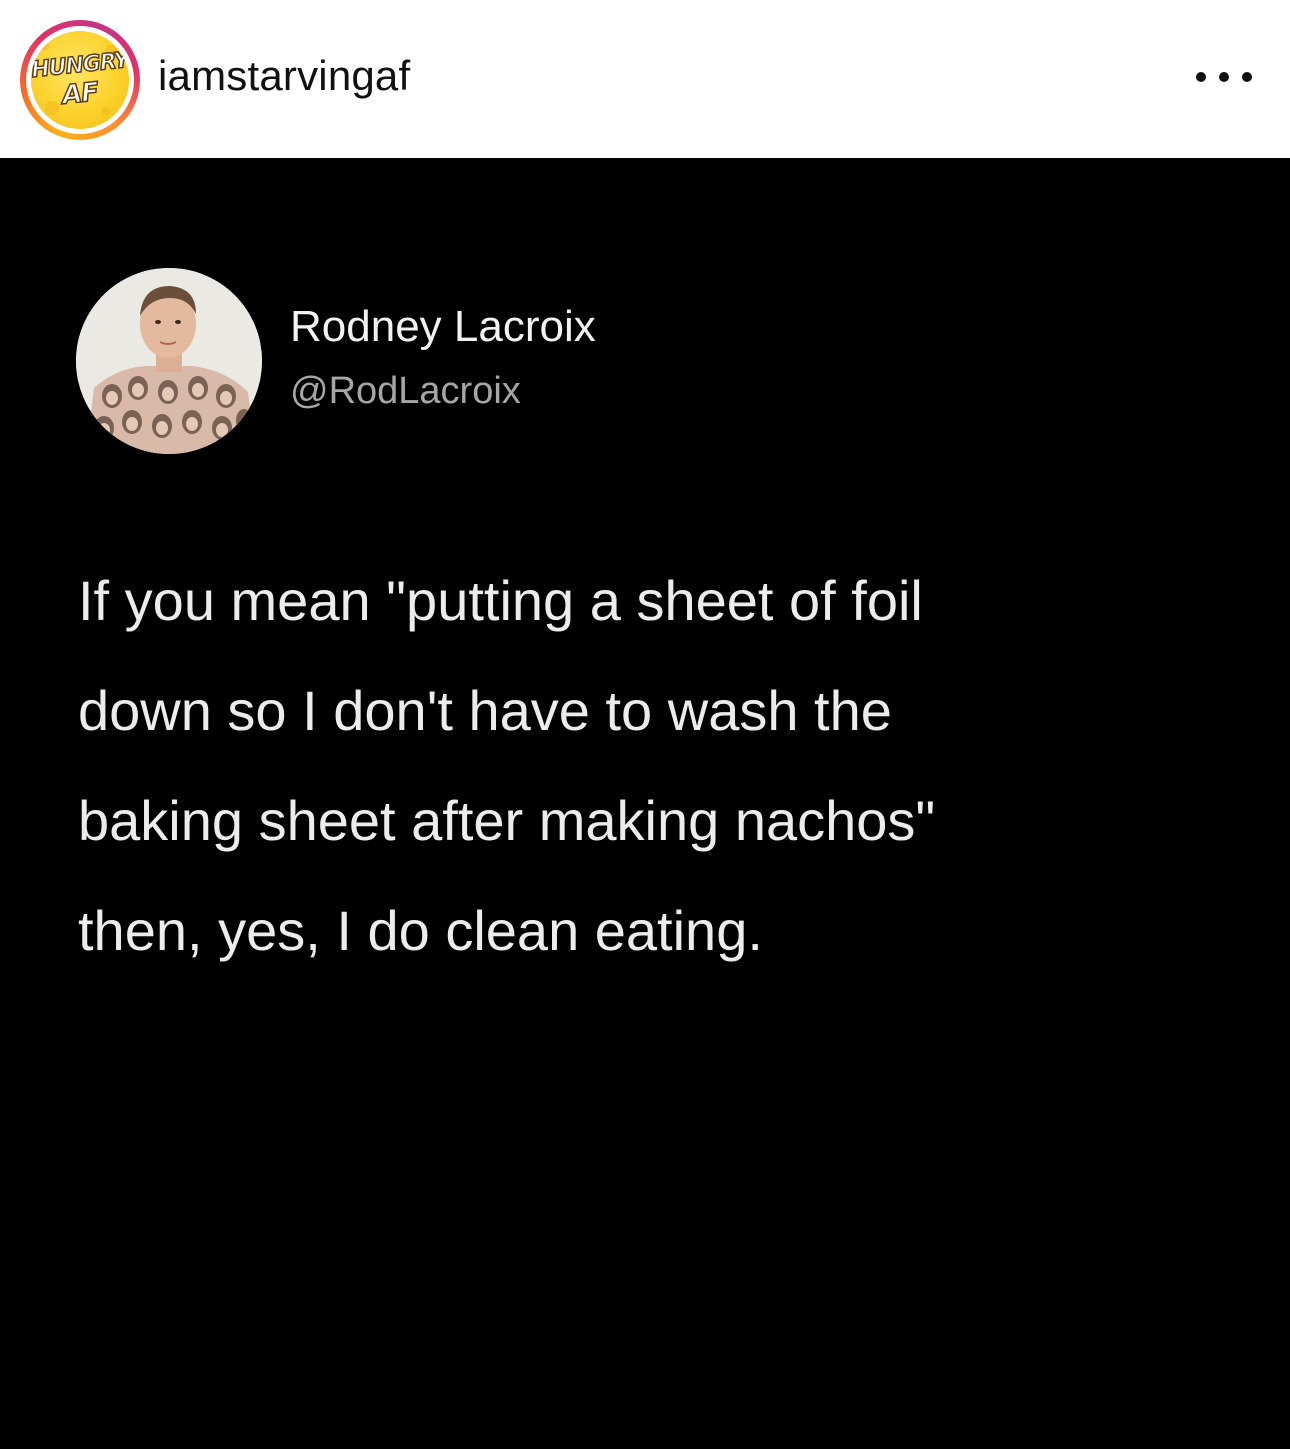 The width and height of the screenshot is (1290, 1449). Describe the element at coordinates (645, 79) in the screenshot. I see `post-header: HUNGRY AF iamstarvingaf` at that location.